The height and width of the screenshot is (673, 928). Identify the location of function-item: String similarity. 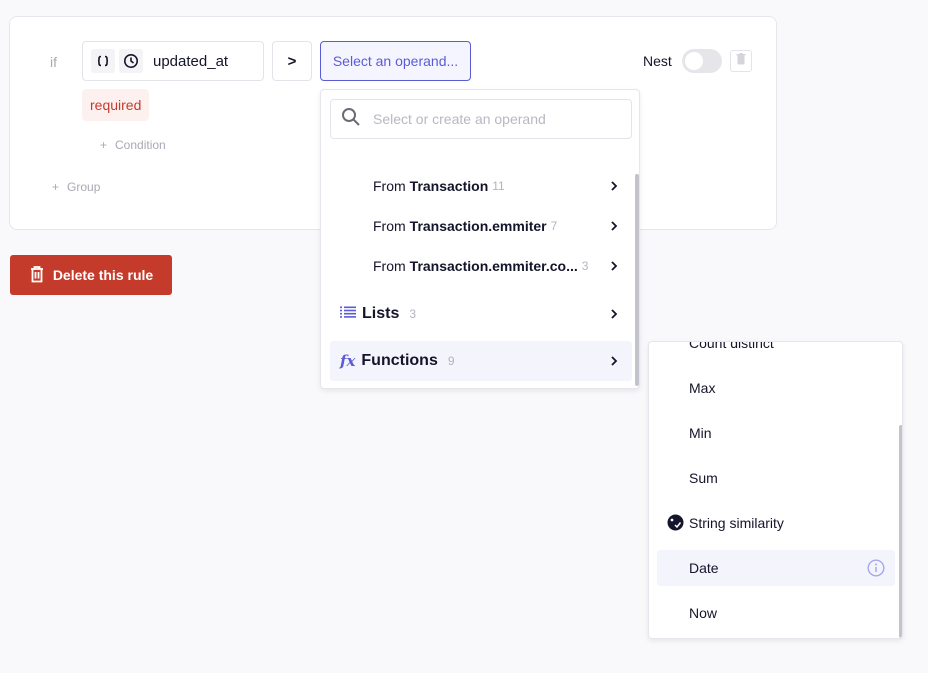
(776, 523).